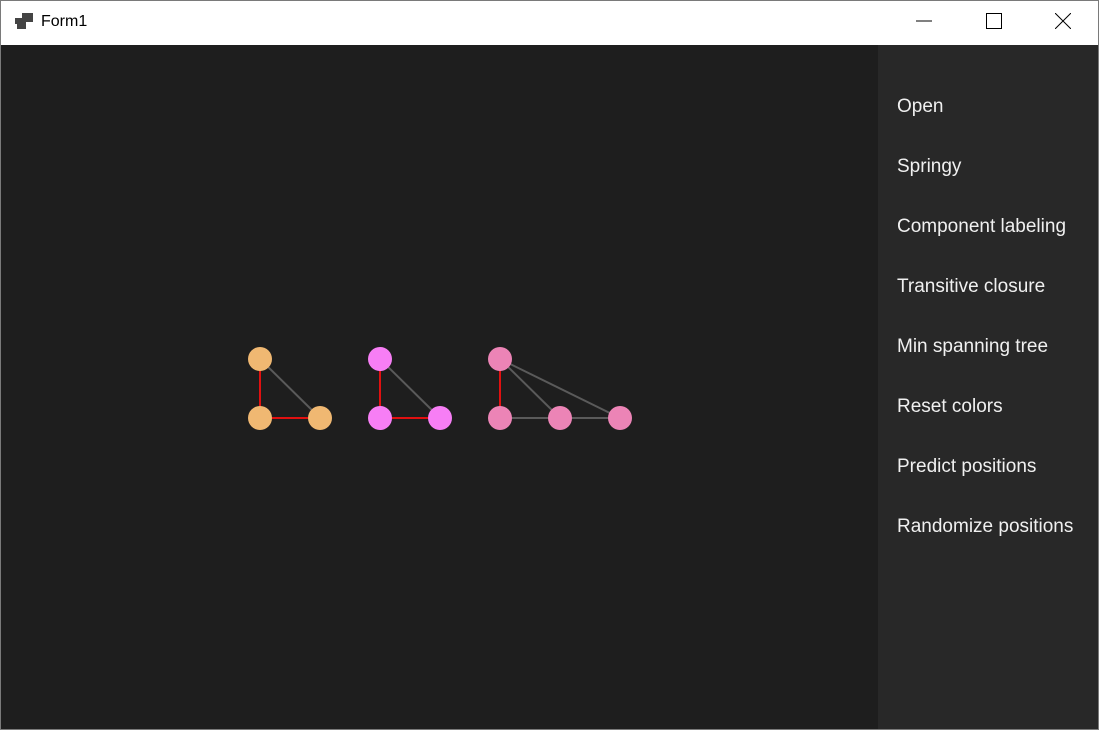  I want to click on app-icon, so click(25, 23).